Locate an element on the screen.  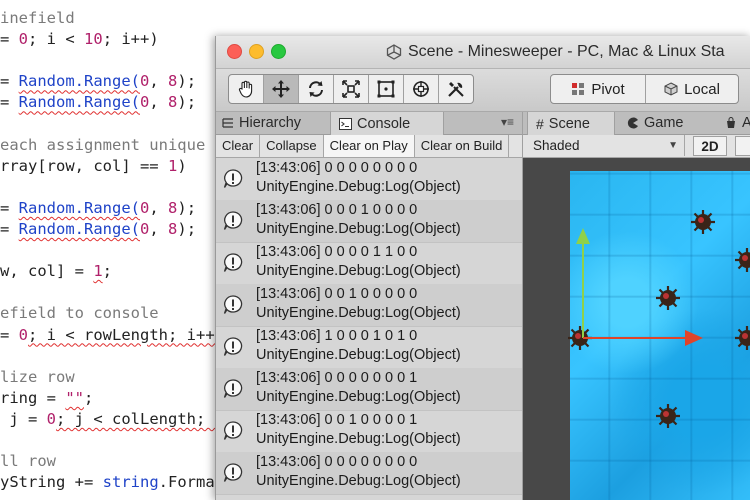
code-token: efield to console is located at coordinates (79, 313).